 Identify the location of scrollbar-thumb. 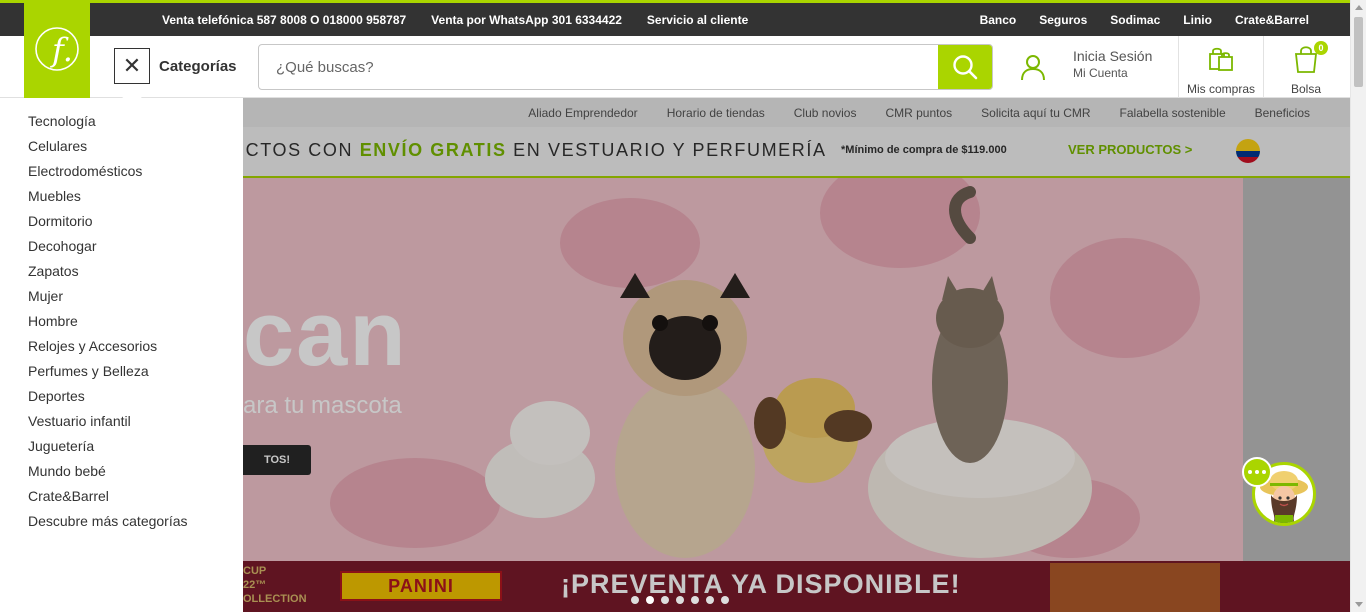
(1358, 52).